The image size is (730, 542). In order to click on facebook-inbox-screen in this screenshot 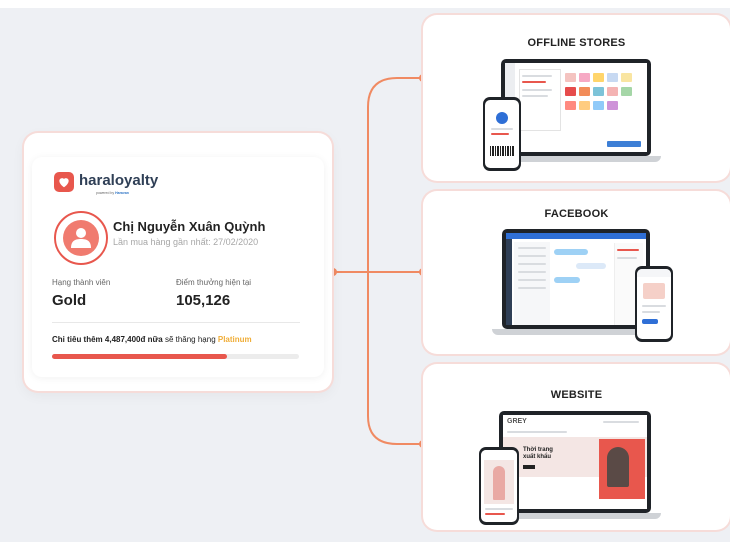, I will do `click(576, 279)`.